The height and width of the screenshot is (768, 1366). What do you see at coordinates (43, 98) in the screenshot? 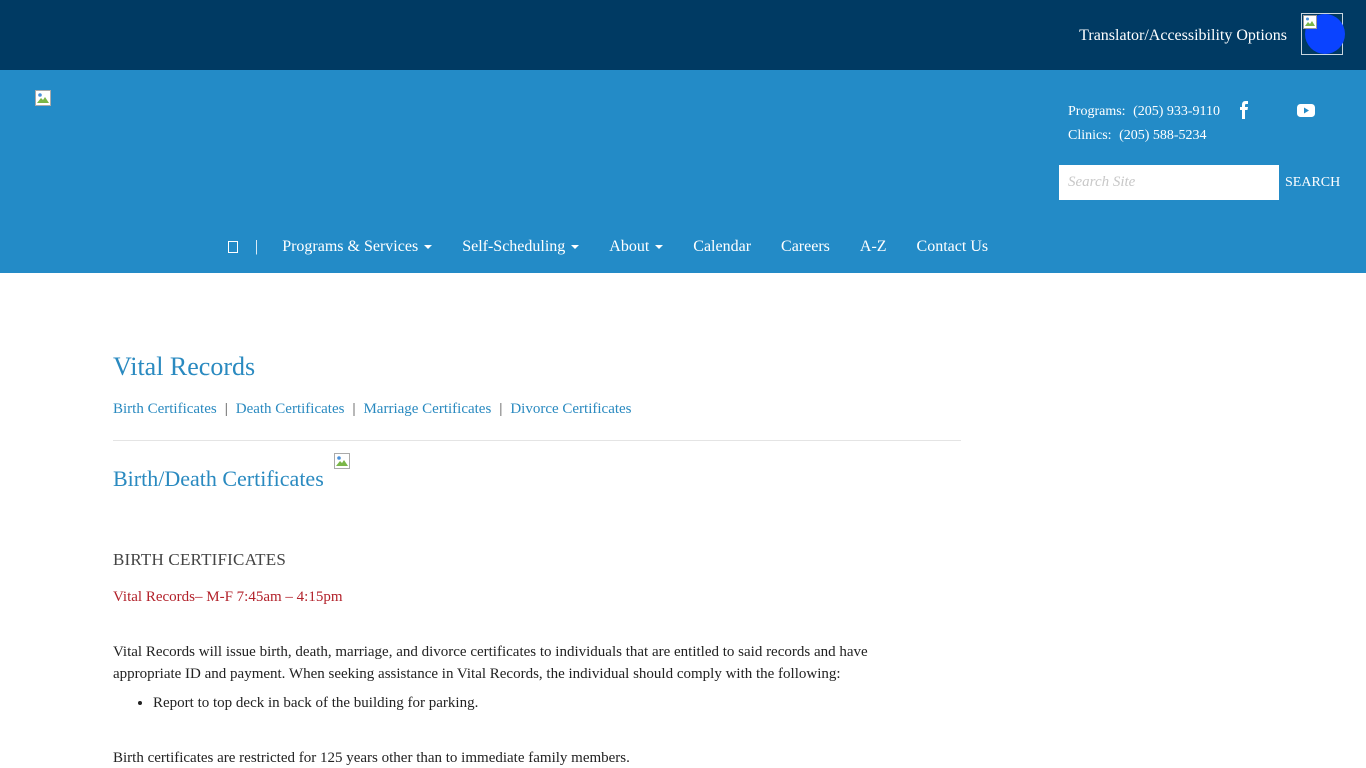
I see `site-logo` at bounding box center [43, 98].